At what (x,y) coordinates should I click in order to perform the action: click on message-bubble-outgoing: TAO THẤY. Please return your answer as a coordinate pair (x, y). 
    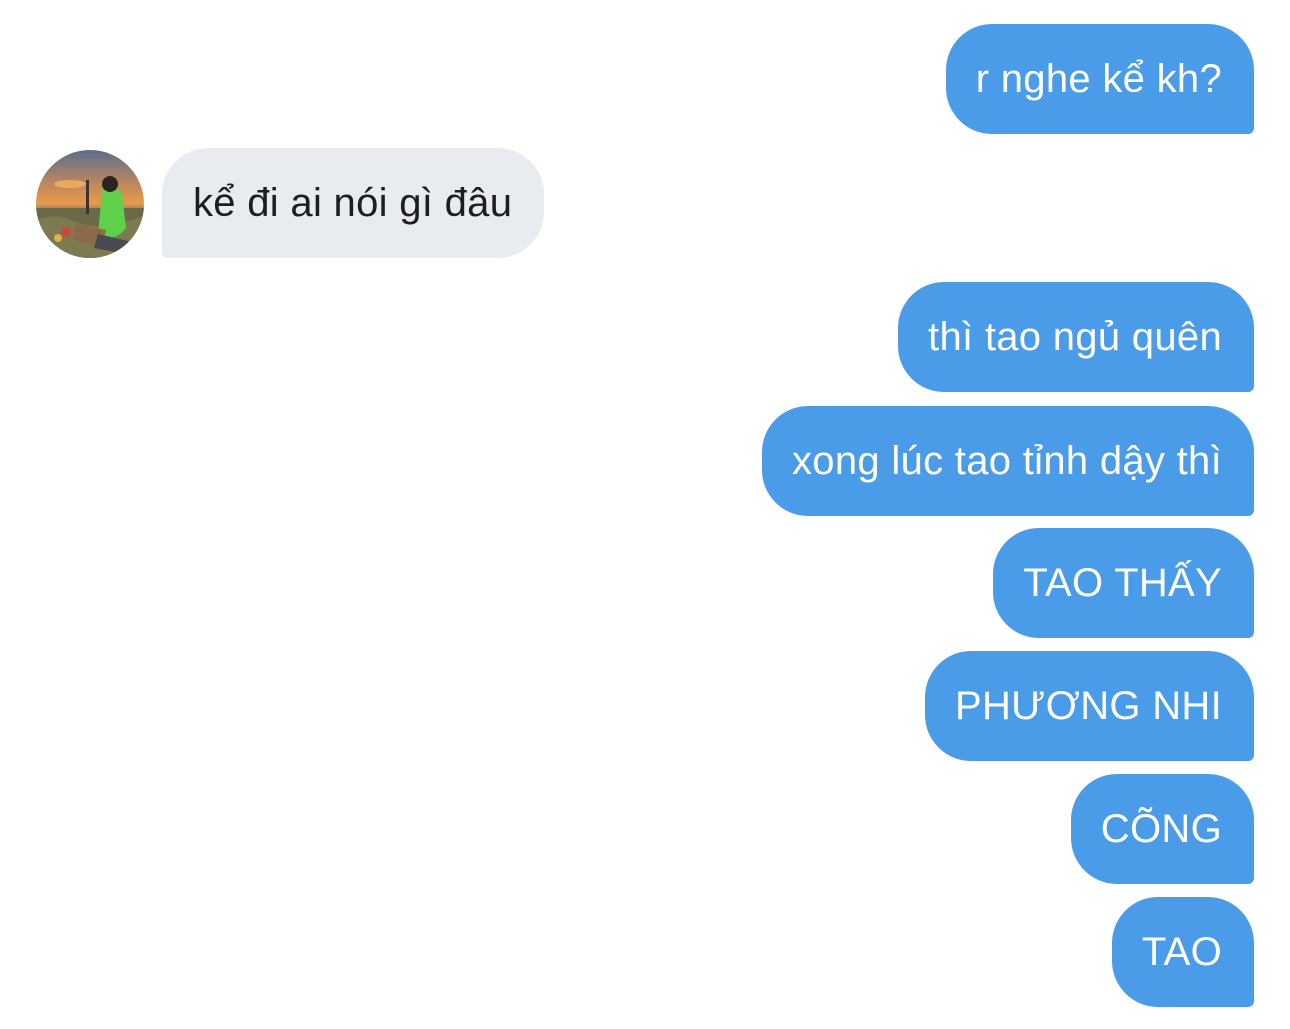
    Looking at the image, I should click on (1123, 583).